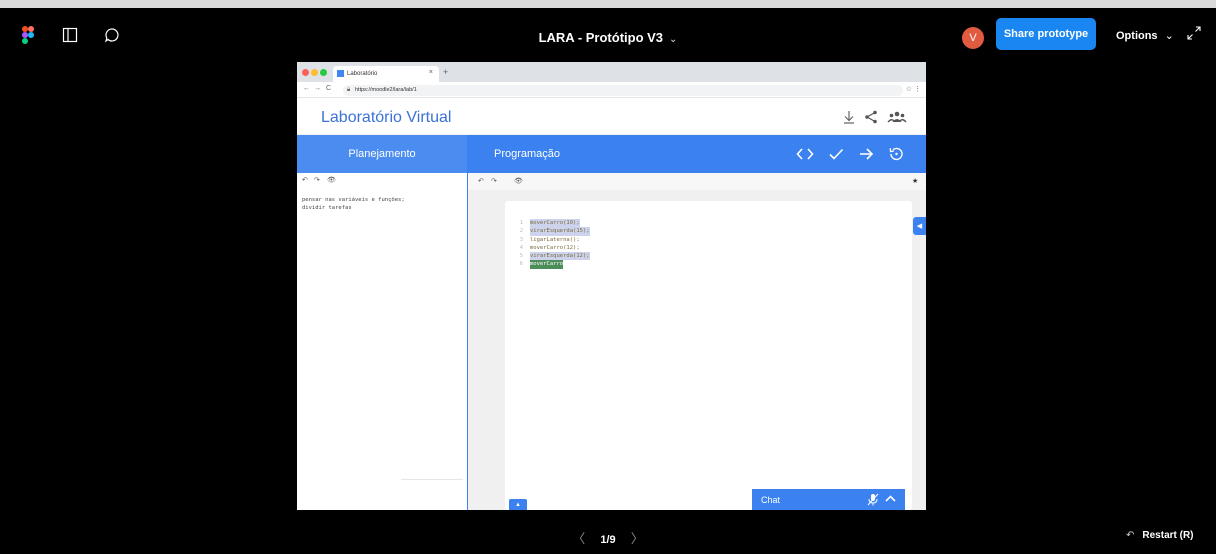 This screenshot has width=1216, height=554. What do you see at coordinates (828, 499) in the screenshot?
I see `chat-bar: Chat` at bounding box center [828, 499].